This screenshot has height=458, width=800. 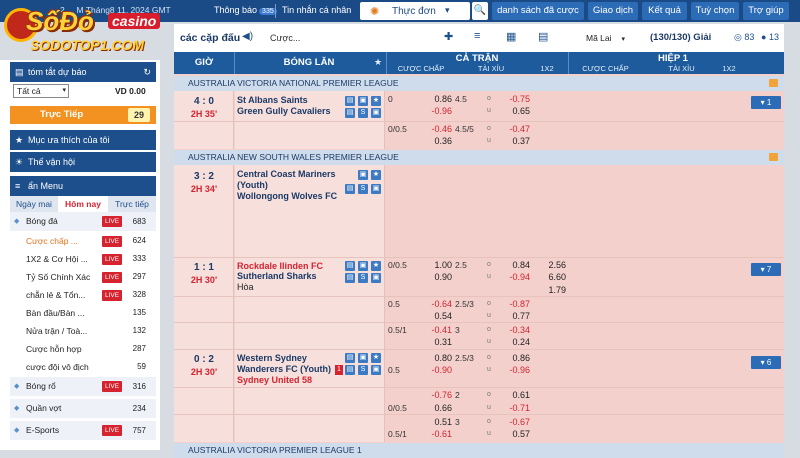 What do you see at coordinates (83, 349) in the screenshot?
I see `sub-parlay: Cược hỗn hợp 287` at bounding box center [83, 349].